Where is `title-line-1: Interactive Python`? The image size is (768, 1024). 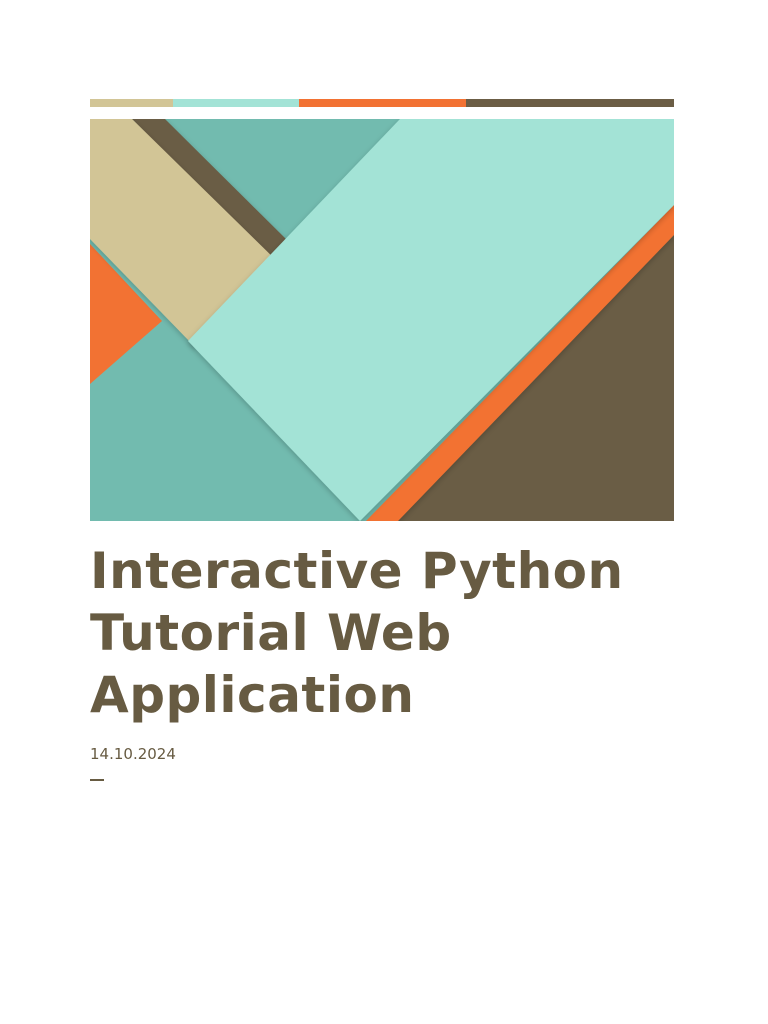
title-line-1: Interactive Python is located at coordinates (357, 571).